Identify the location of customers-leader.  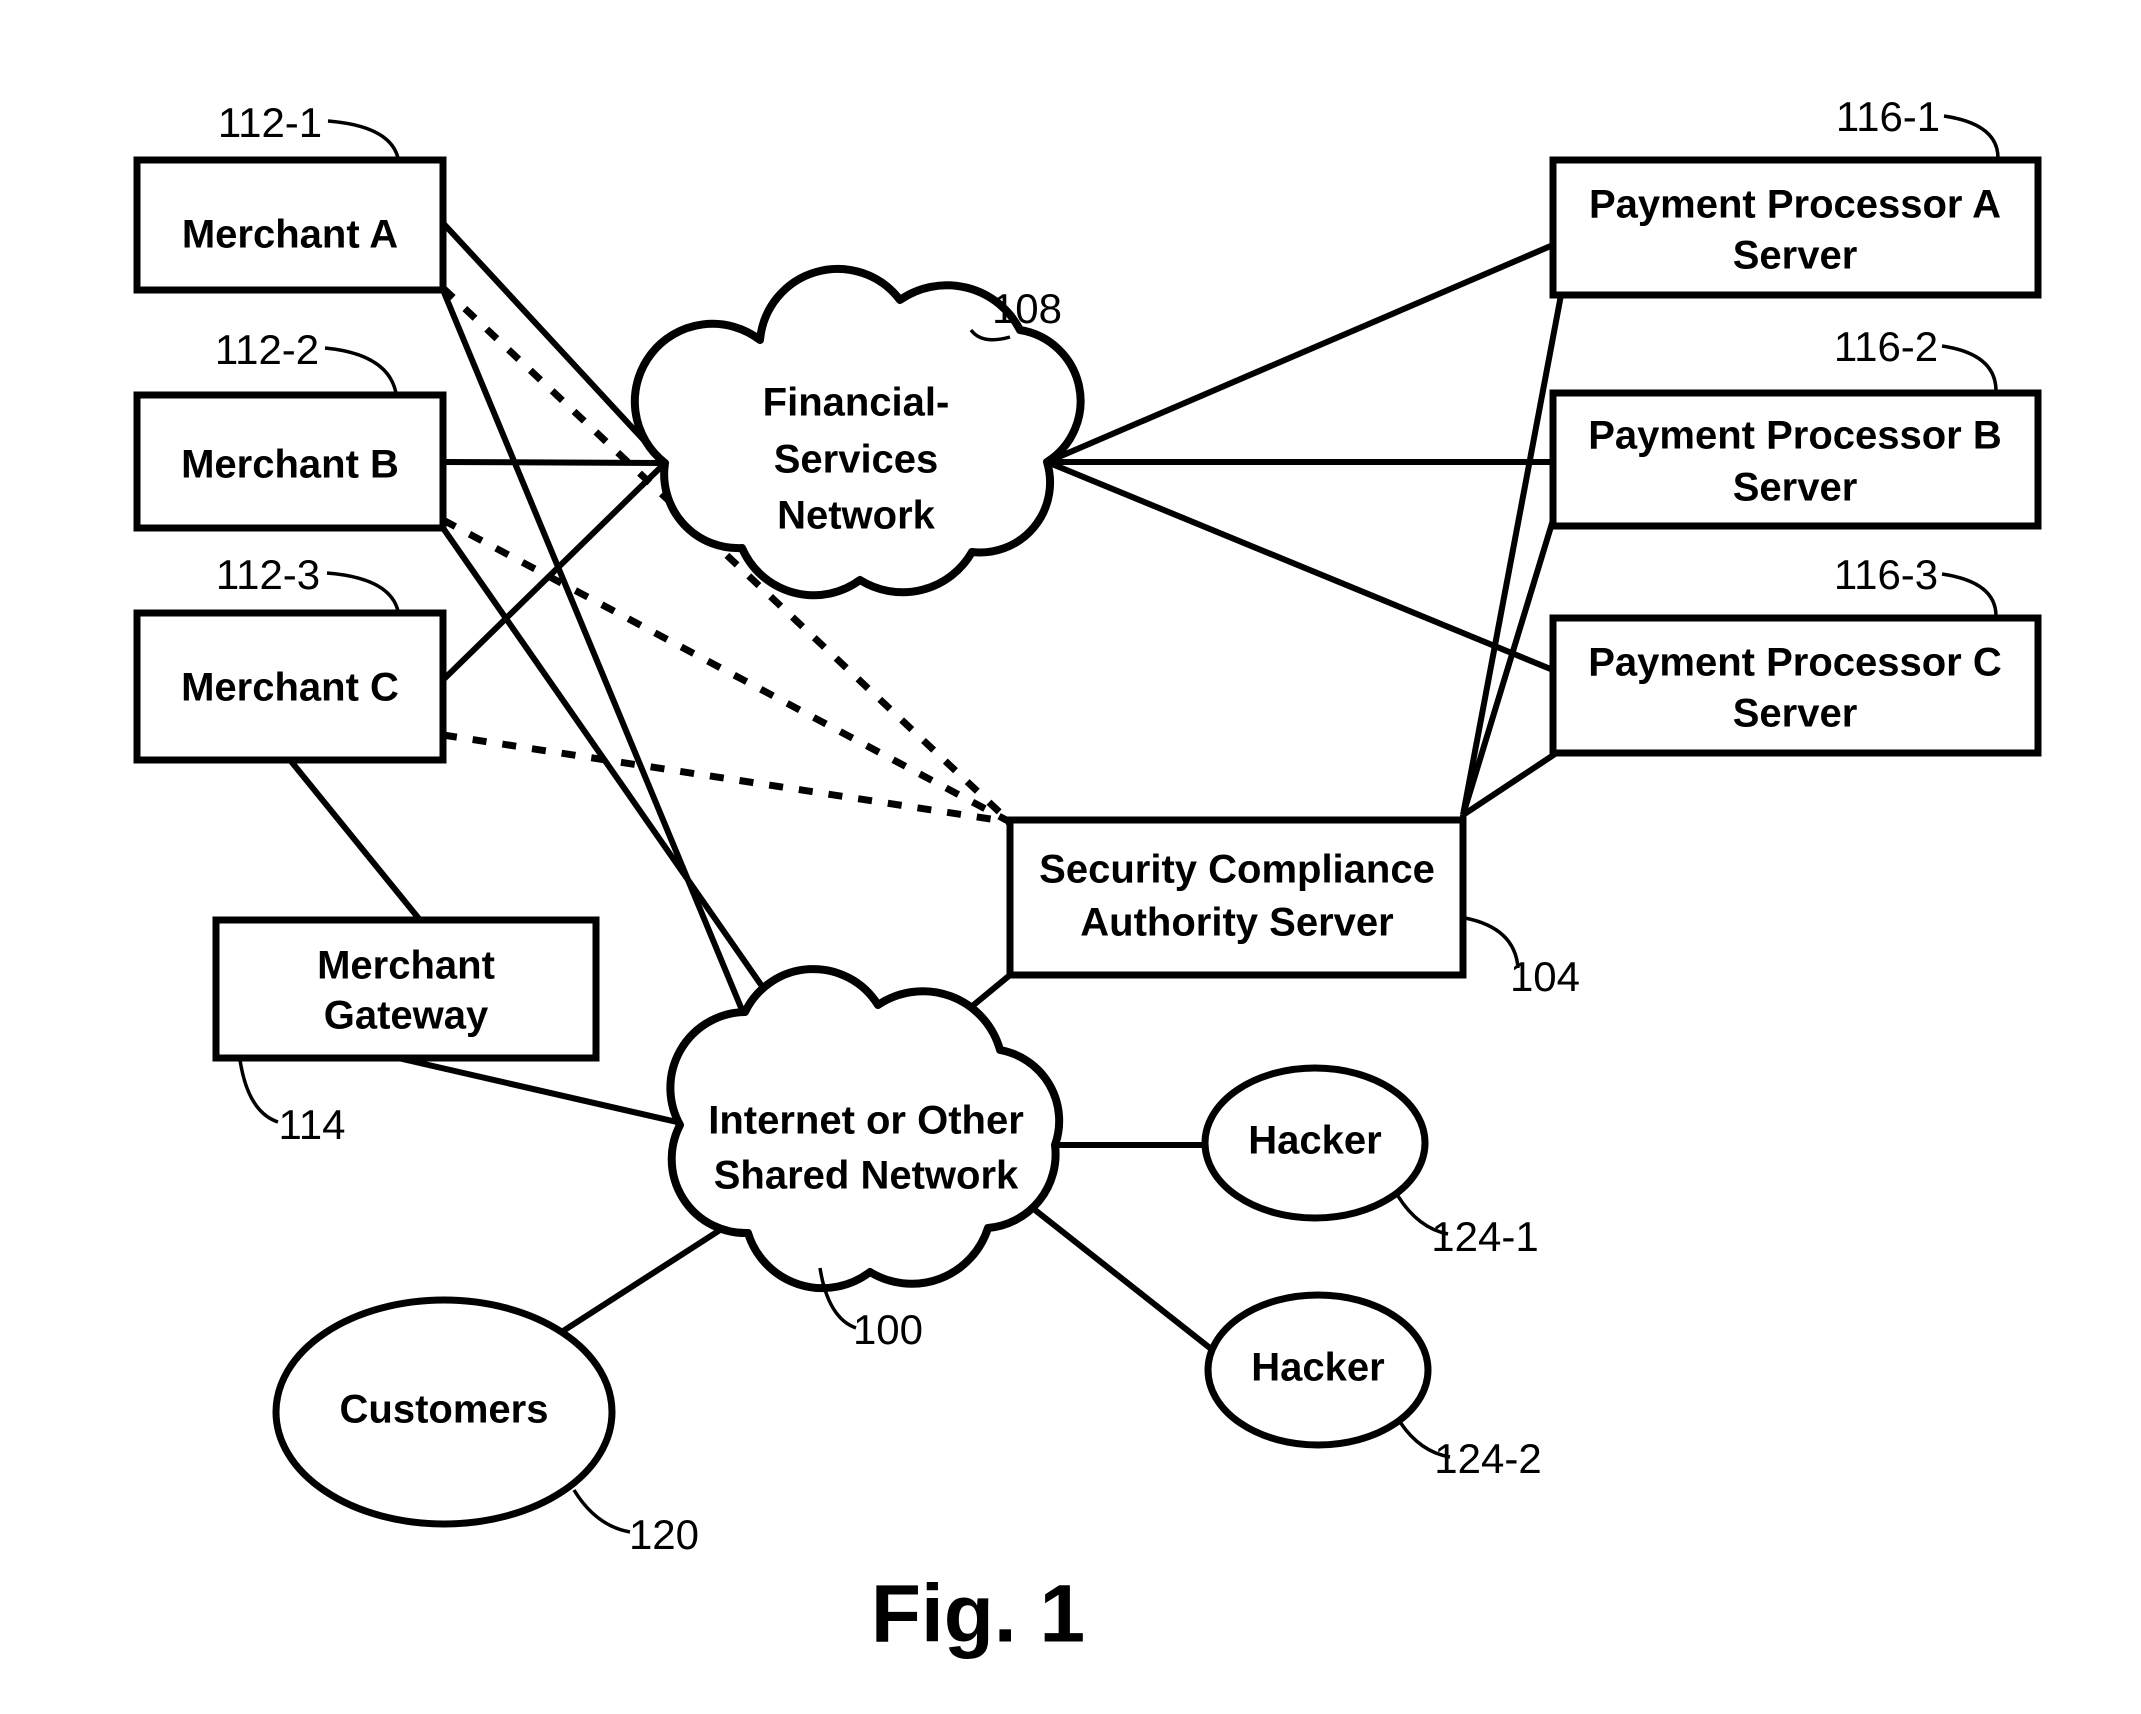
(601, 1511).